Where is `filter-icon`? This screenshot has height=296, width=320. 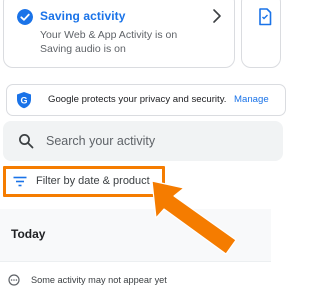
filter-icon is located at coordinates (20, 181).